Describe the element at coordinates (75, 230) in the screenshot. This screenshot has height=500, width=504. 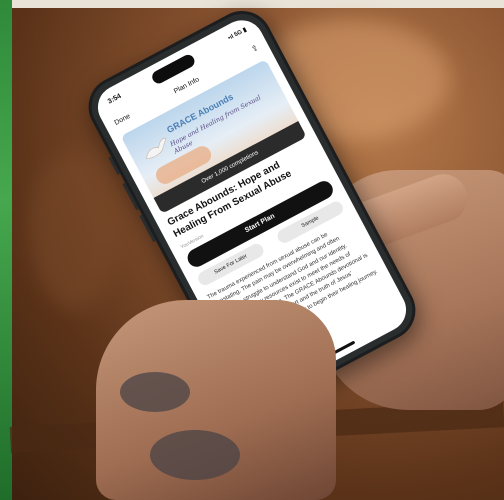
I see `background-blur` at that location.